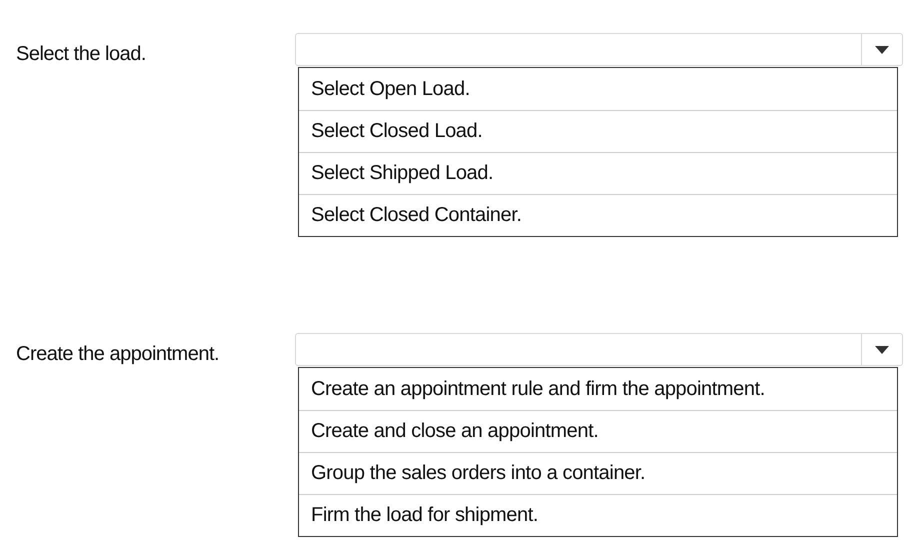  I want to click on dropdown-option: Select Closed Load., so click(598, 131).